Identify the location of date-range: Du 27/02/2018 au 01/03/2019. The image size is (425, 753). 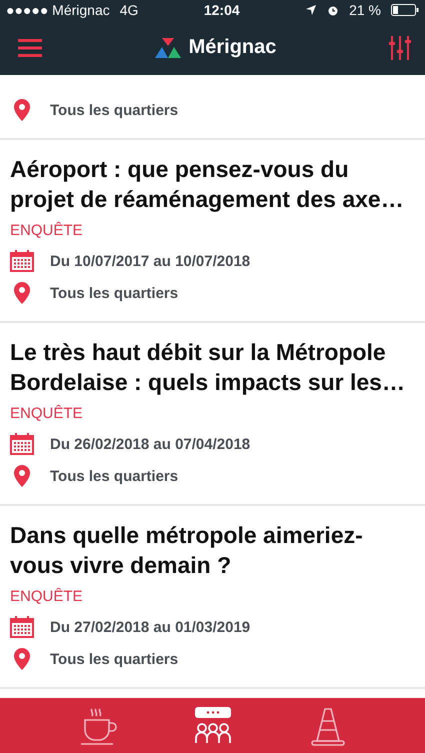
(150, 627).